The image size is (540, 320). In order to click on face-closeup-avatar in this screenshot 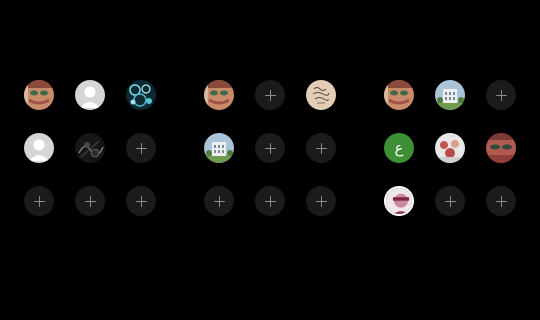, I will do `click(501, 148)`.